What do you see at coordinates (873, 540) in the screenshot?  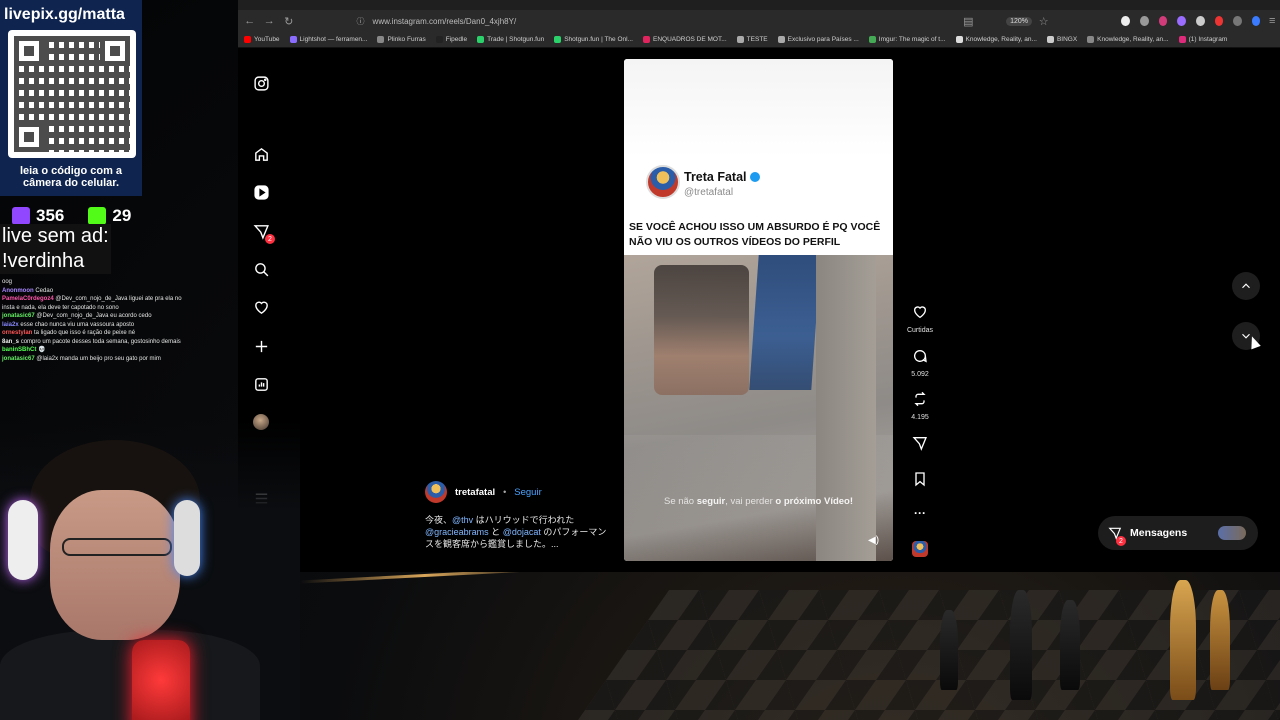 I see `volume-icon: ◀)` at bounding box center [873, 540].